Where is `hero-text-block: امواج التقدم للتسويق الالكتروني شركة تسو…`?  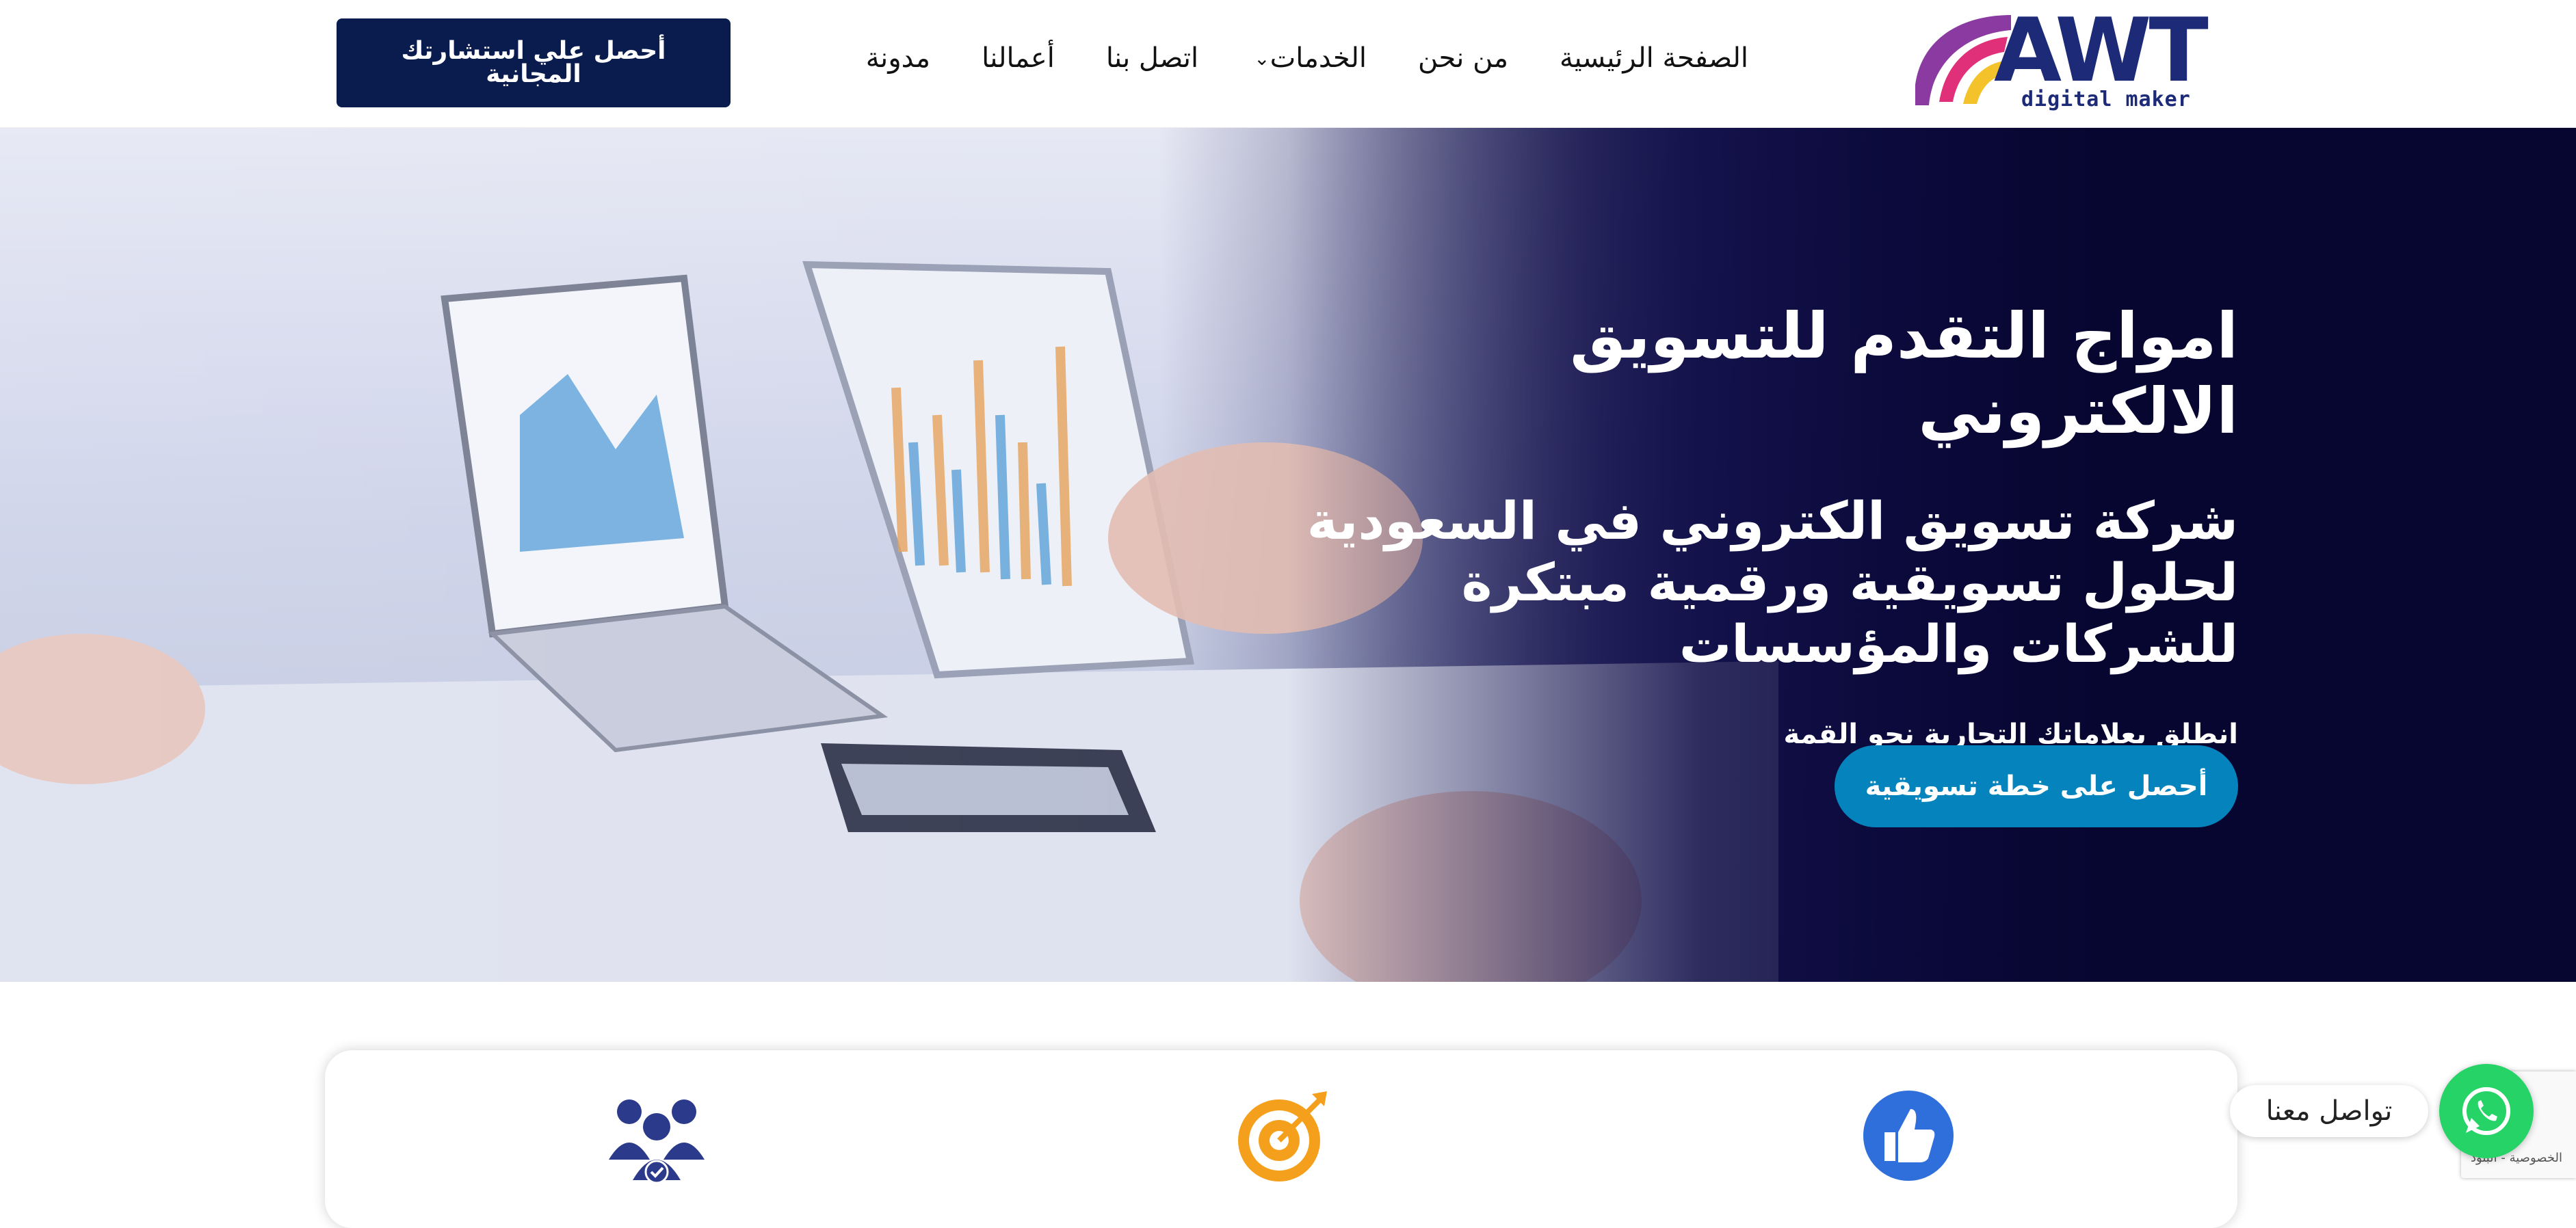 hero-text-block: امواج التقدم للتسويق الالكتروني شركة تسو… is located at coordinates (1759, 524).